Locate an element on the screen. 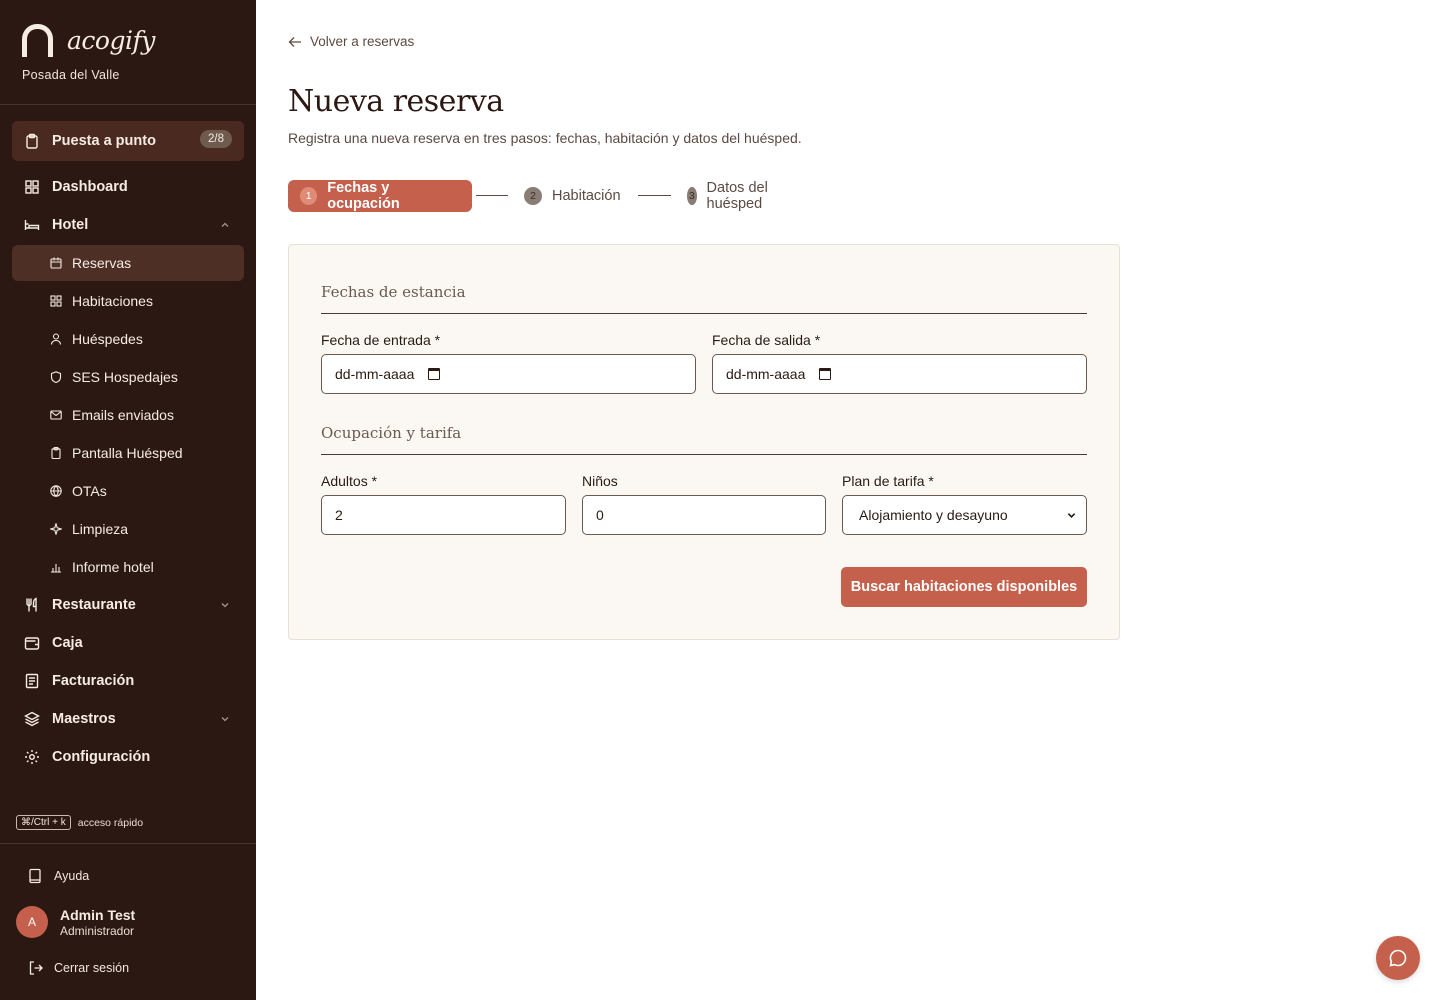 Image resolution: width=1440 pixels, height=1000 pixels. receipt-icon is located at coordinates (32, 681).